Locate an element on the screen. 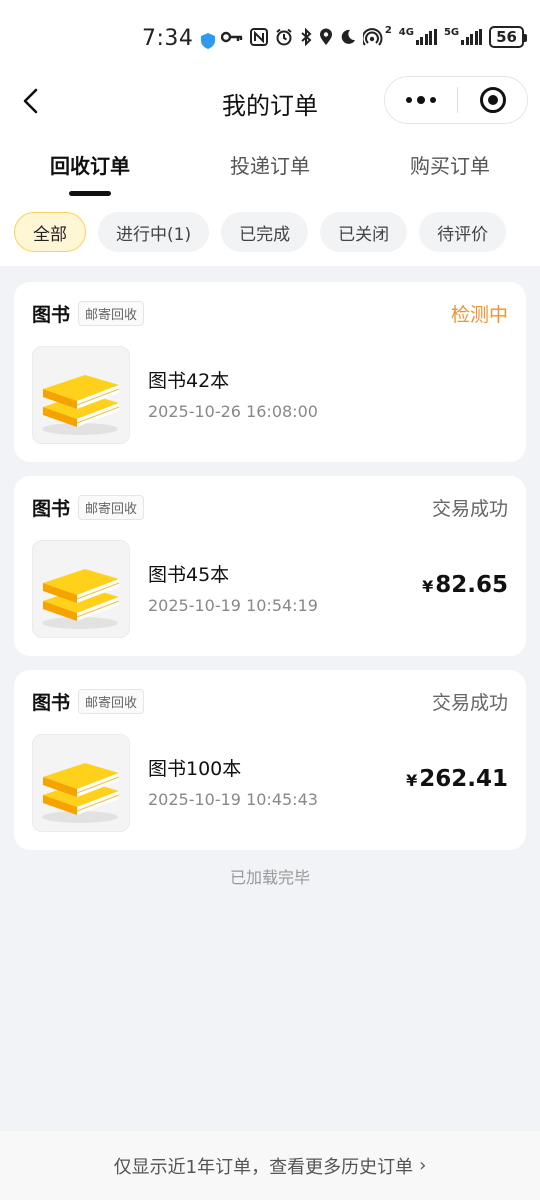 This screenshot has height=1200, width=540. tab-label: 回收订单 is located at coordinates (90, 166).